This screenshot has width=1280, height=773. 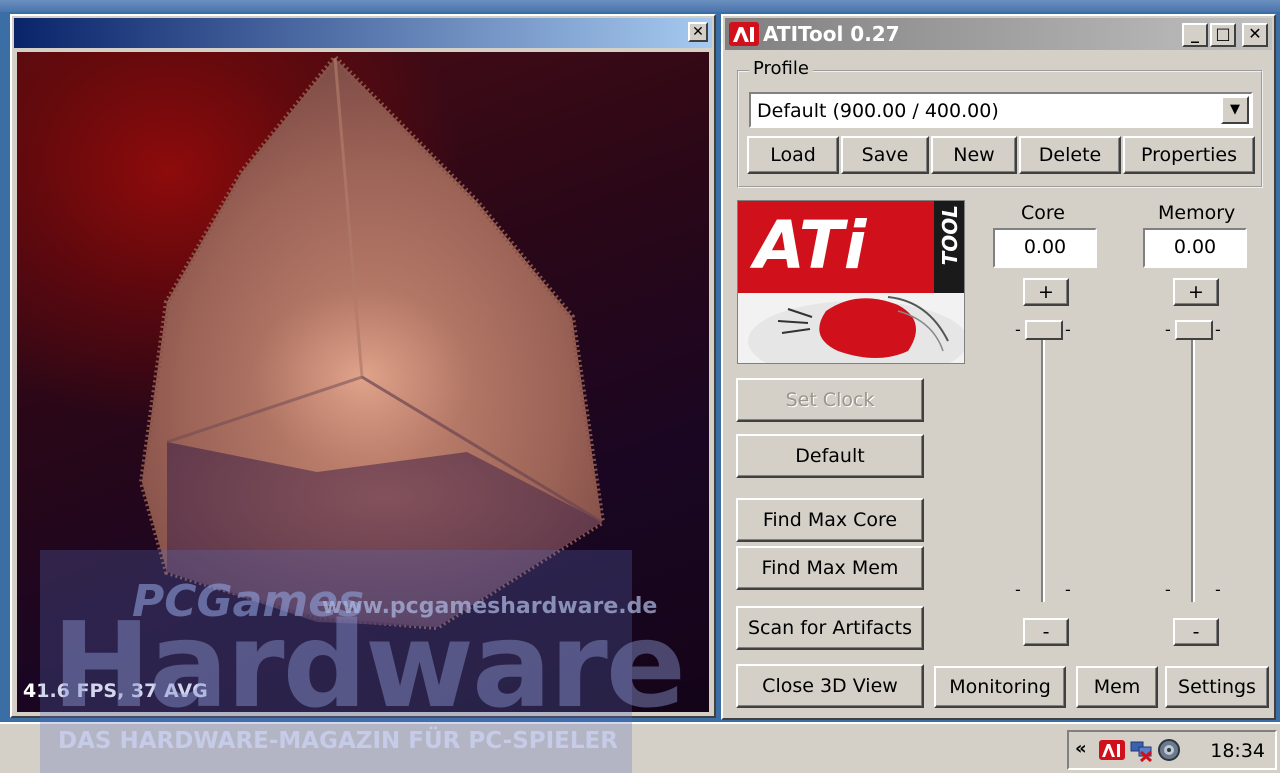 I want to click on dropdown-arrow-icon: ▼, so click(x=1235, y=110).